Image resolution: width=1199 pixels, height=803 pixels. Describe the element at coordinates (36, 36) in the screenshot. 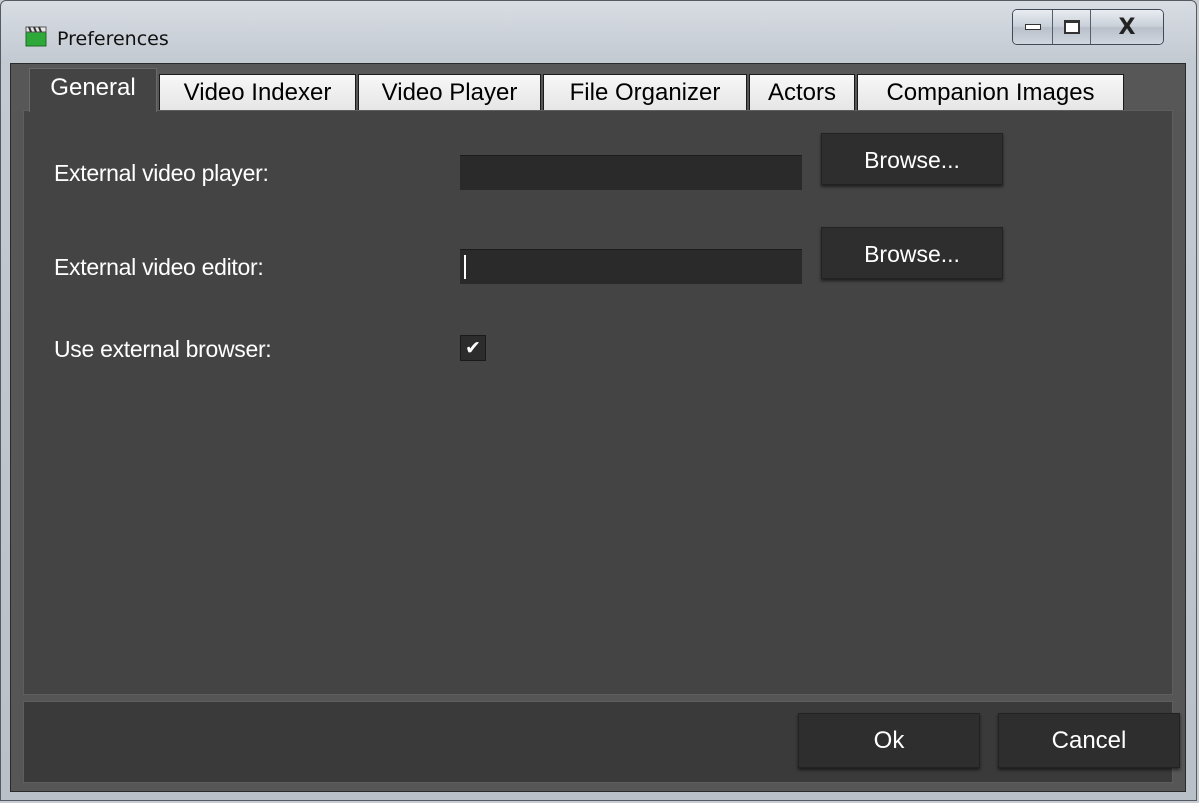

I see `app-clapperboard-icon` at that location.